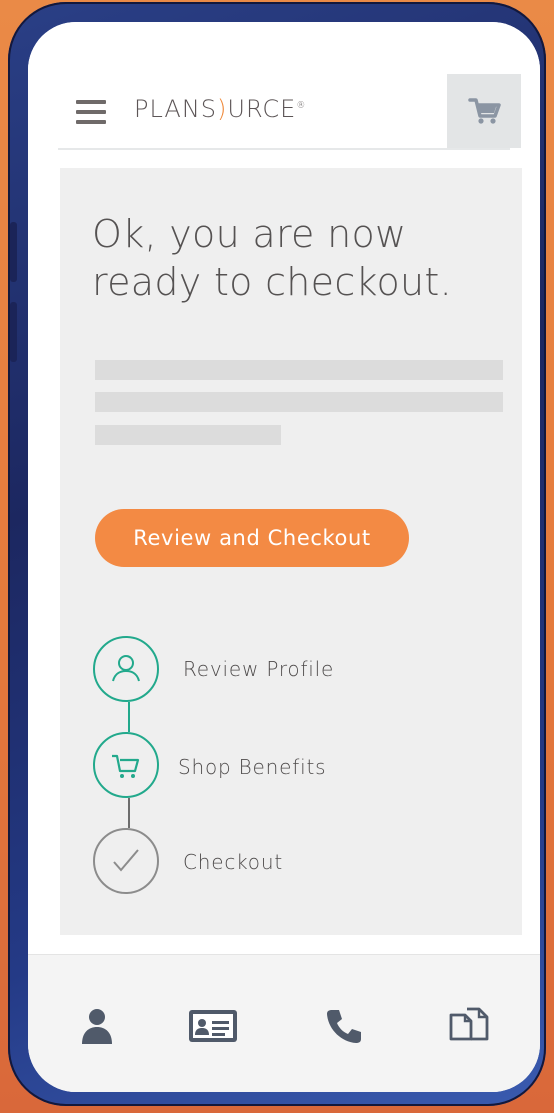 The image size is (554, 1113). I want to click on step-label: Shop Benefits, so click(252, 767).